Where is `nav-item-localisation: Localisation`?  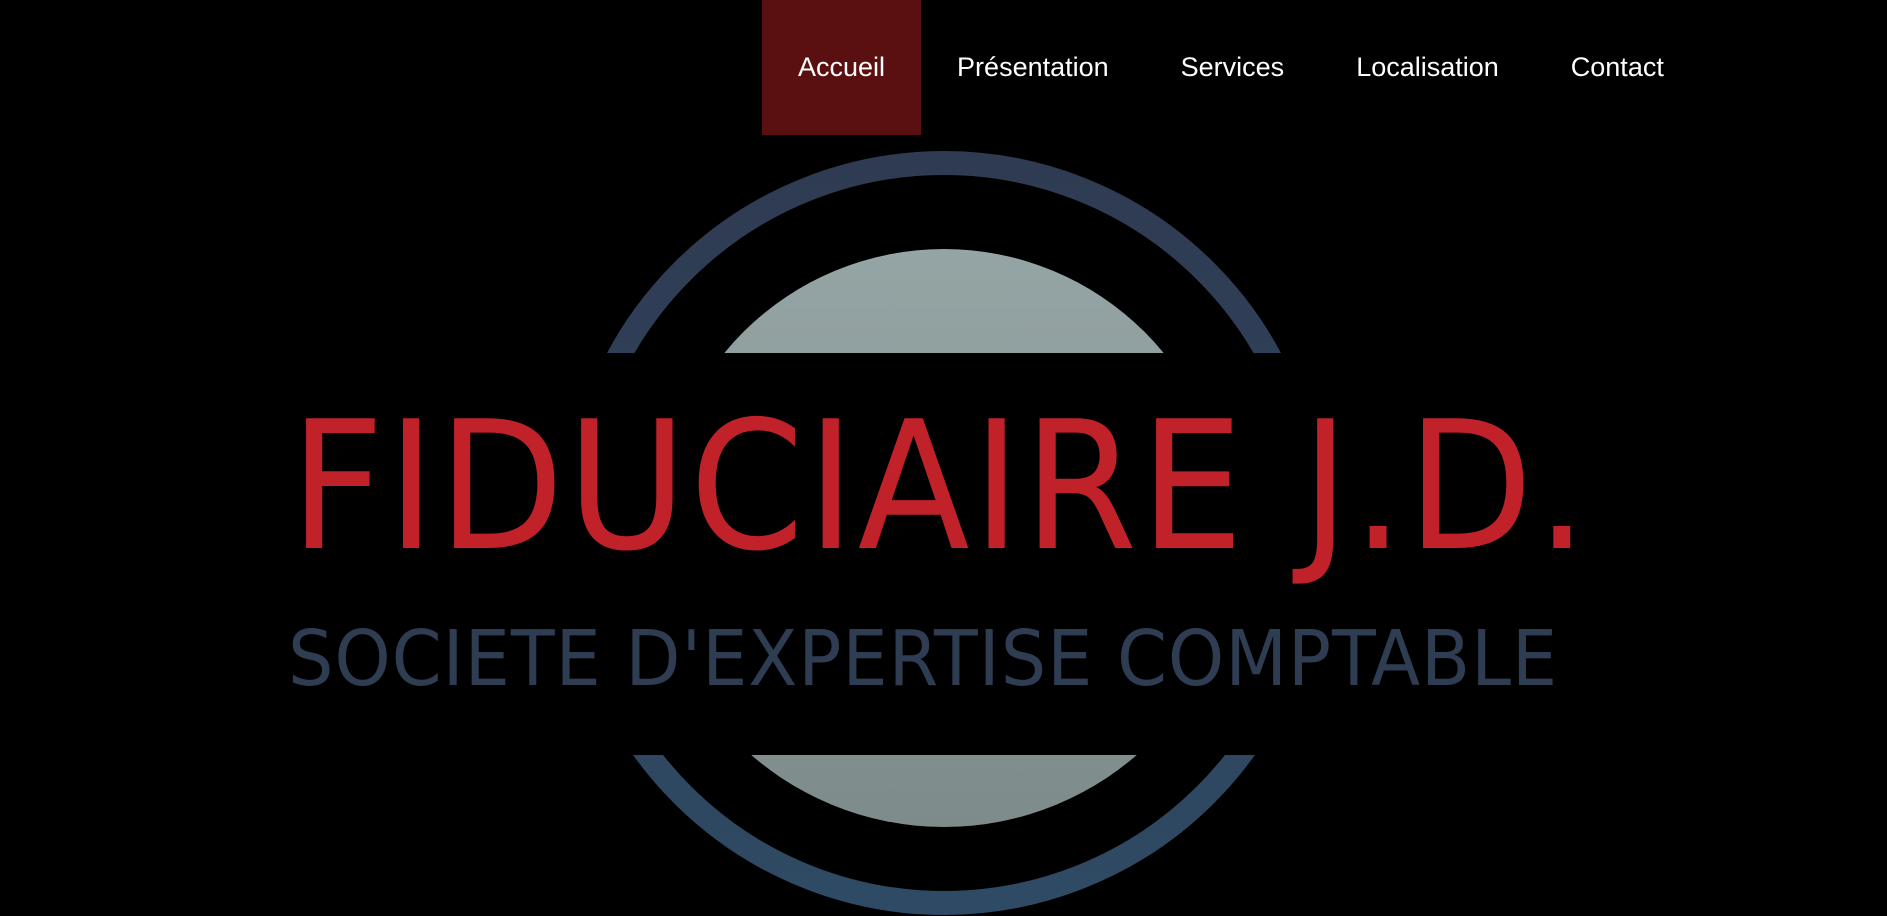 nav-item-localisation: Localisation is located at coordinates (1427, 67).